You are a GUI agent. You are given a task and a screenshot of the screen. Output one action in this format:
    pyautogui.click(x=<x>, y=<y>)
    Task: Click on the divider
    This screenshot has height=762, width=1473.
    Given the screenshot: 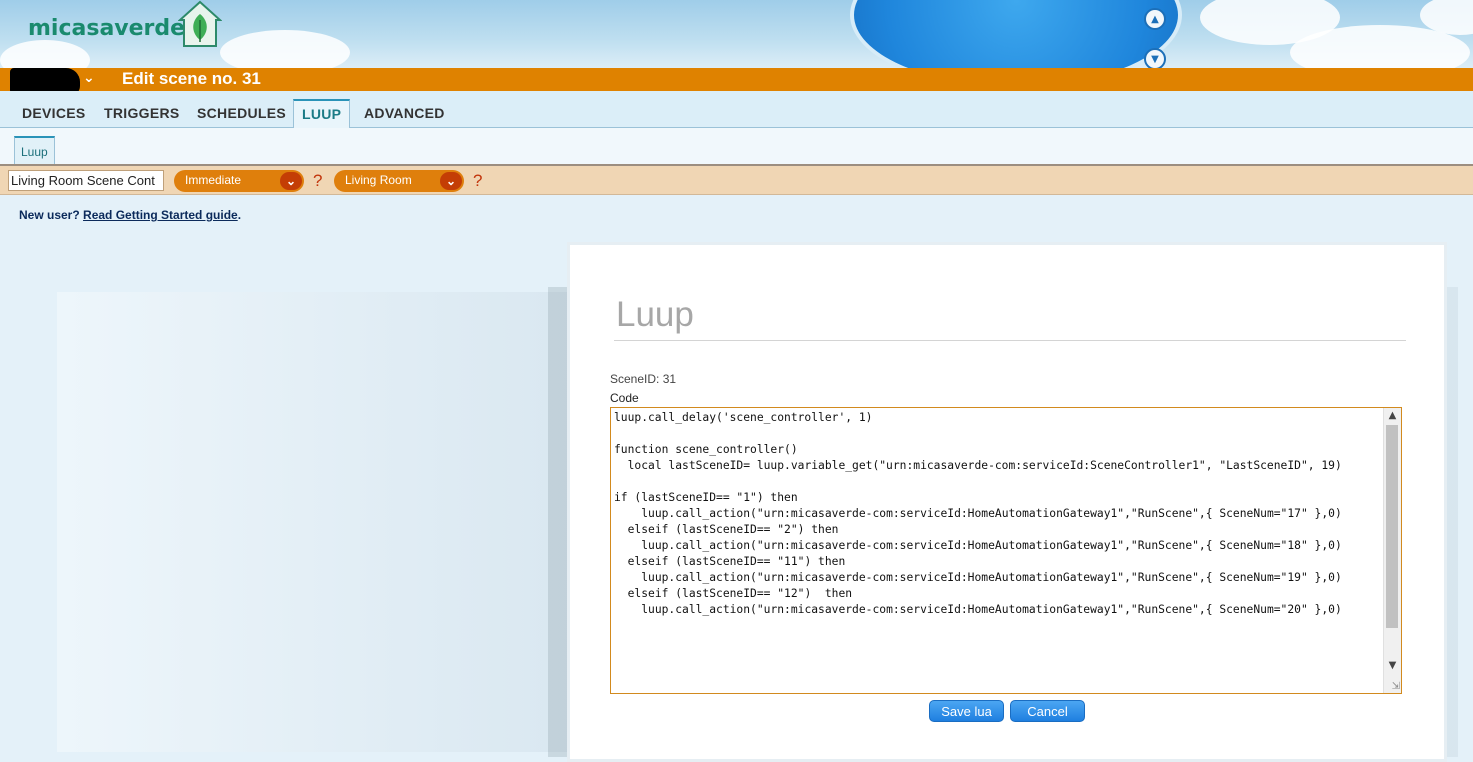 What is the action you would take?
    pyautogui.click(x=1010, y=340)
    